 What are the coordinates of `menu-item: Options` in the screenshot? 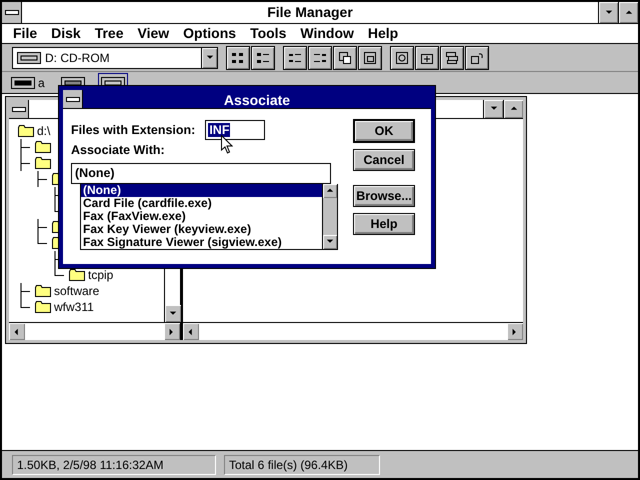 It's located at (210, 33).